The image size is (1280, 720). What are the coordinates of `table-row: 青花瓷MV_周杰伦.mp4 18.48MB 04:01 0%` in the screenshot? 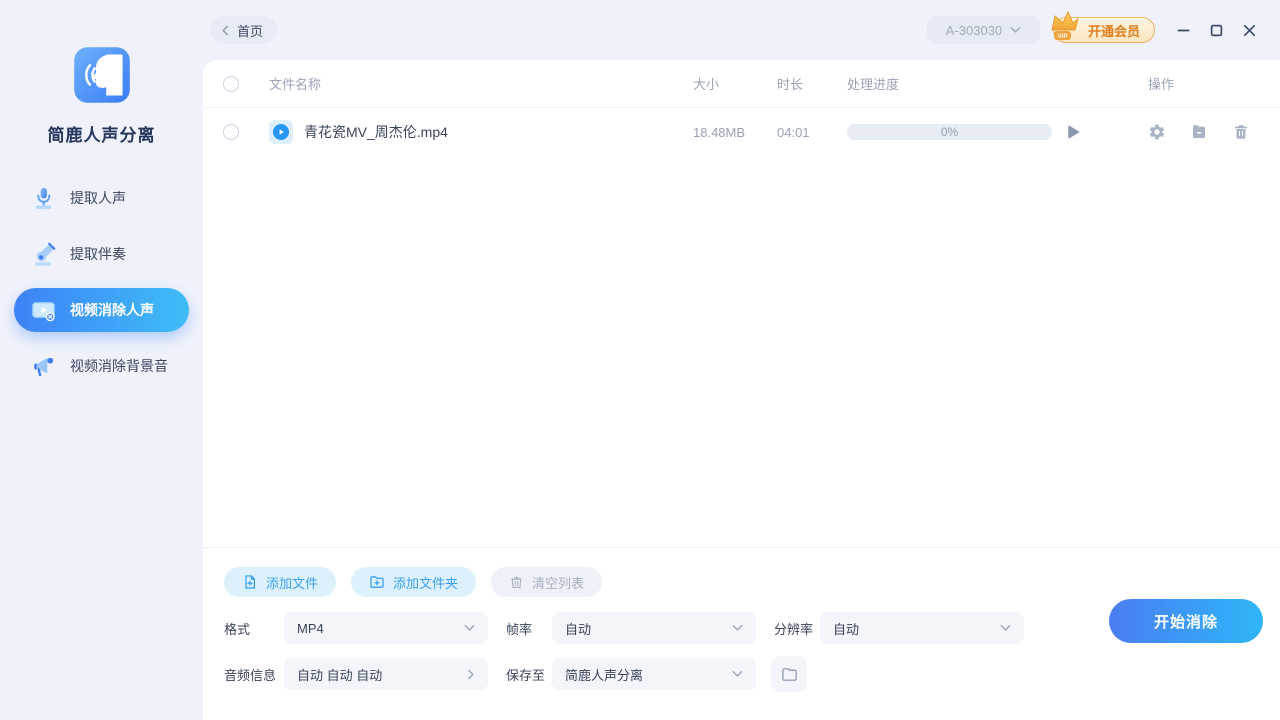 It's located at (741, 132).